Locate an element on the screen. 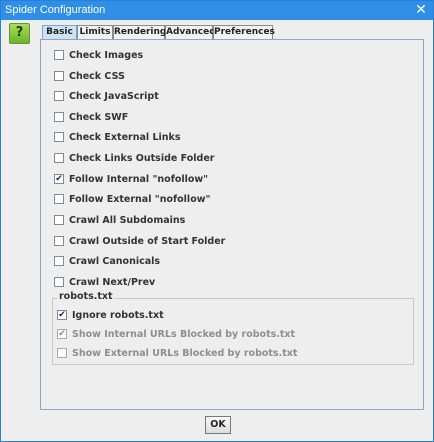 This screenshot has width=434, height=442. option-follow-internal-nofollow: ✔ Follow Internal "nofollow" is located at coordinates (131, 179).